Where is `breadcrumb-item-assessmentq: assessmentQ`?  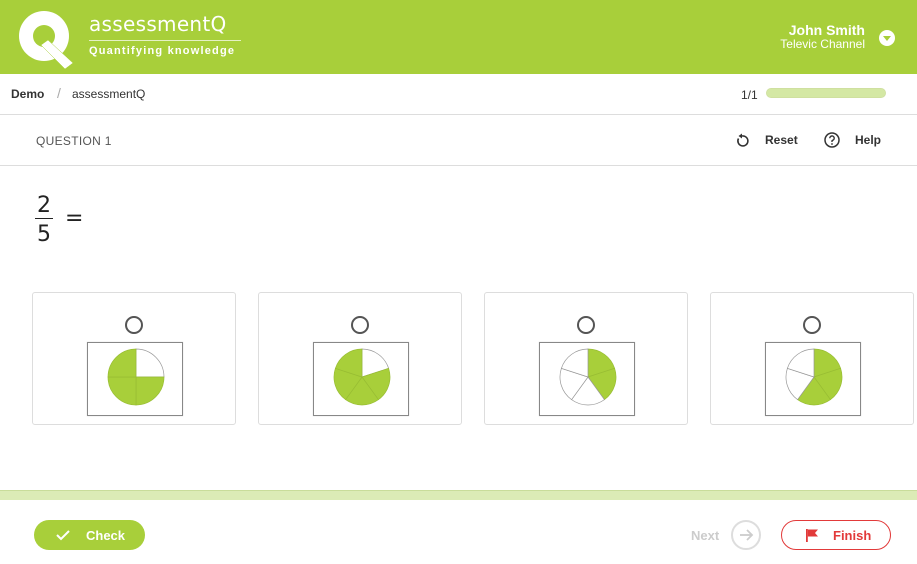 breadcrumb-item-assessmentq: assessmentQ is located at coordinates (109, 94).